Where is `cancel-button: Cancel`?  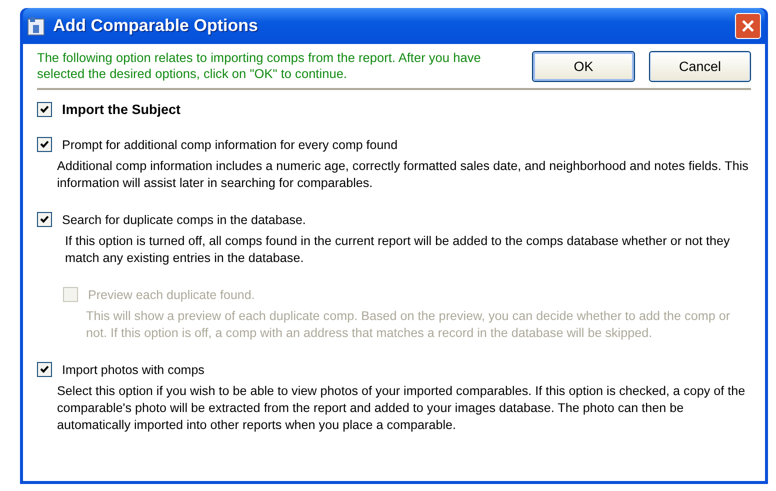 cancel-button: Cancel is located at coordinates (700, 66).